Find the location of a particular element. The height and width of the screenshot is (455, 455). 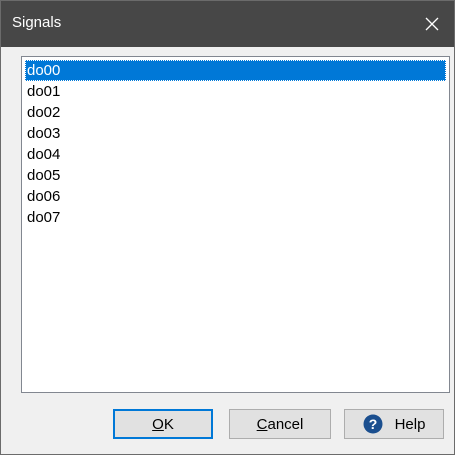

ok-button: OK is located at coordinates (163, 424).